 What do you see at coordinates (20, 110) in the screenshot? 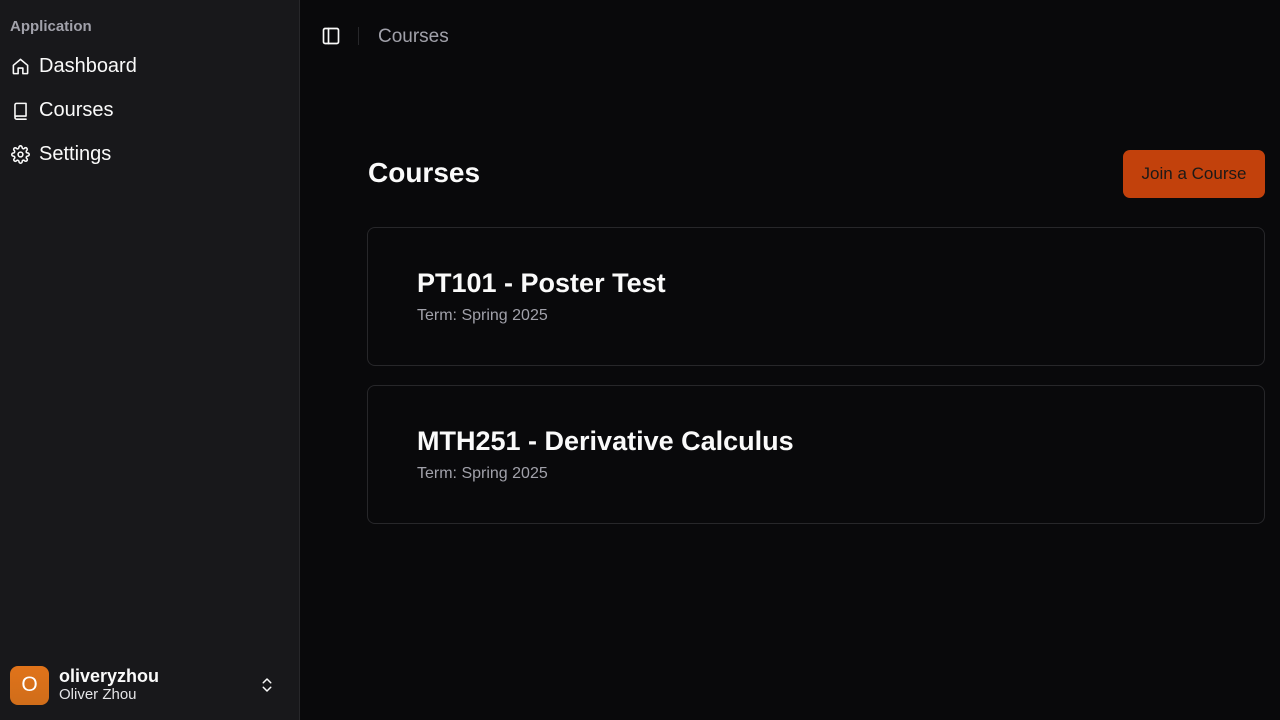
I see `book-icon` at bounding box center [20, 110].